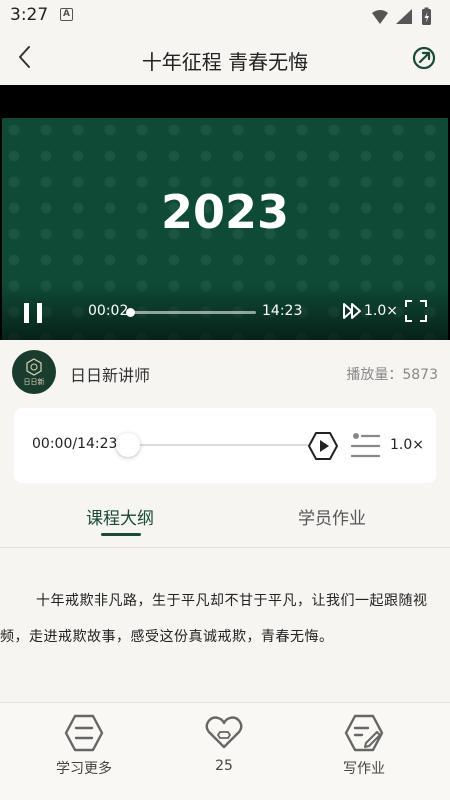 The width and height of the screenshot is (450, 800). Describe the element at coordinates (416, 311) in the screenshot. I see `fullscreen-icon` at that location.